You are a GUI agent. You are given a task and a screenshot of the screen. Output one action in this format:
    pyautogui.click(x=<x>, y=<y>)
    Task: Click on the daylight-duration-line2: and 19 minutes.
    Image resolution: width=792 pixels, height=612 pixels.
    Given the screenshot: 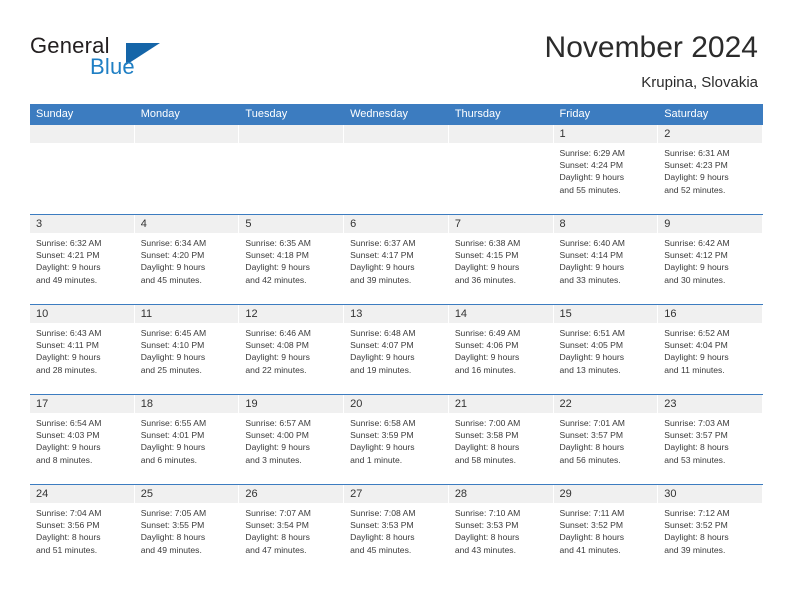 What is the action you would take?
    pyautogui.click(x=381, y=369)
    